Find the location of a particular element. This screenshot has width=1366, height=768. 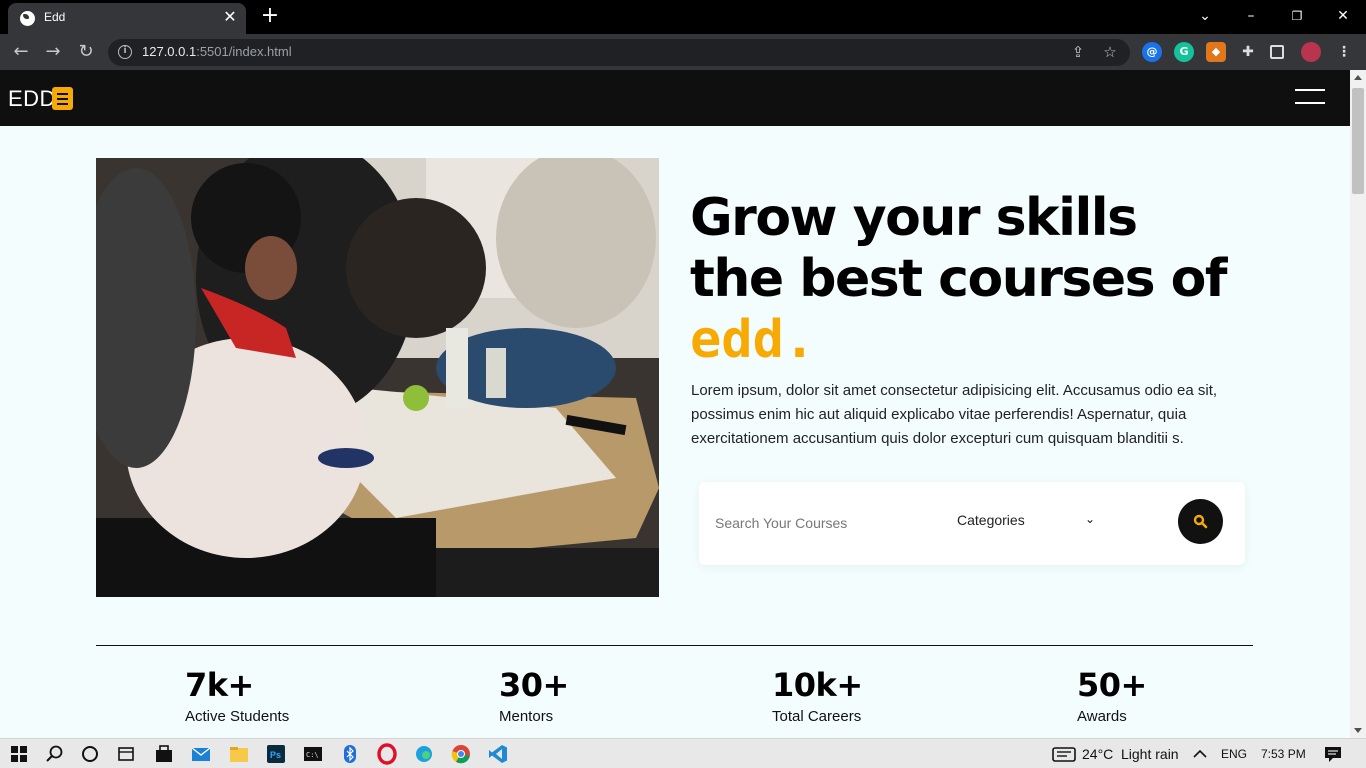

edge-icon is located at coordinates (424, 754).